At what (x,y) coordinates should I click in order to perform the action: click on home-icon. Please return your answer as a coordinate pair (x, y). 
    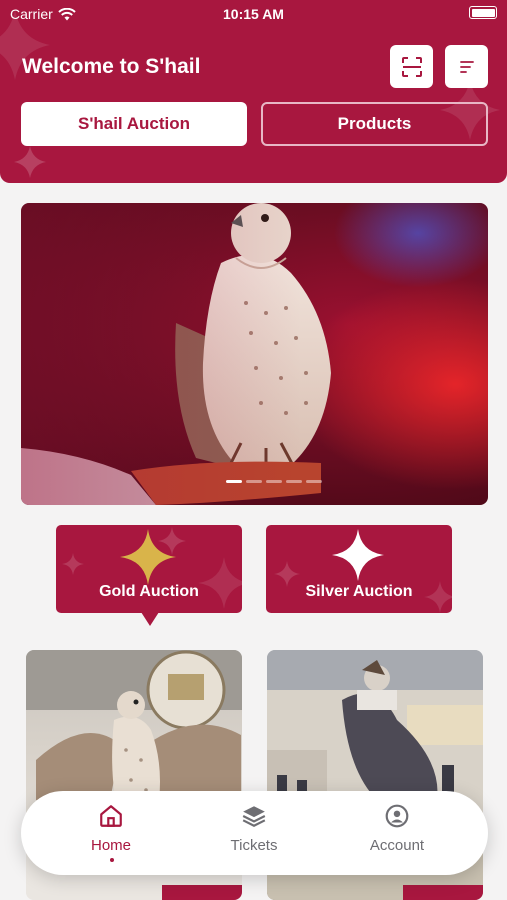
    Looking at the image, I should click on (111, 816).